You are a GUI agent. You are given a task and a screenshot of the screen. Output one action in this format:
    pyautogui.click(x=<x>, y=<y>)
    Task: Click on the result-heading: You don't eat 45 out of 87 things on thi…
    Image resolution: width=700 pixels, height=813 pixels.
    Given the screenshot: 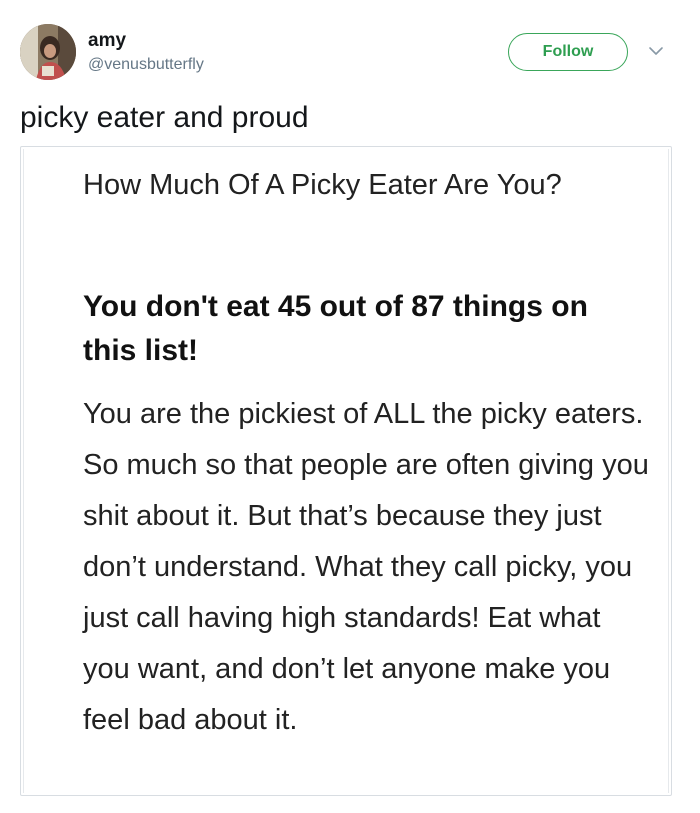 What is the action you would take?
    pyautogui.click(x=335, y=328)
    